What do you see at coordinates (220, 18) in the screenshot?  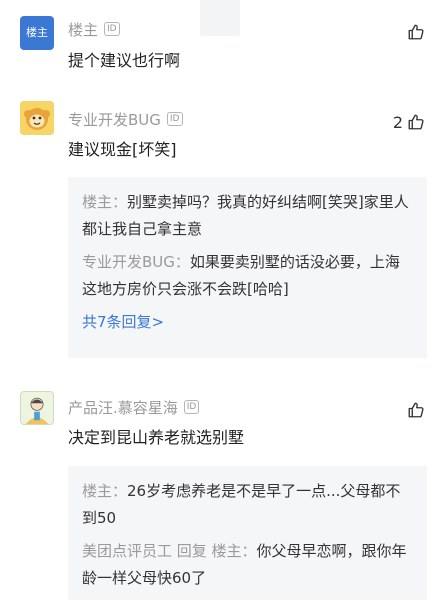 I see `image-thumbnail-partial` at bounding box center [220, 18].